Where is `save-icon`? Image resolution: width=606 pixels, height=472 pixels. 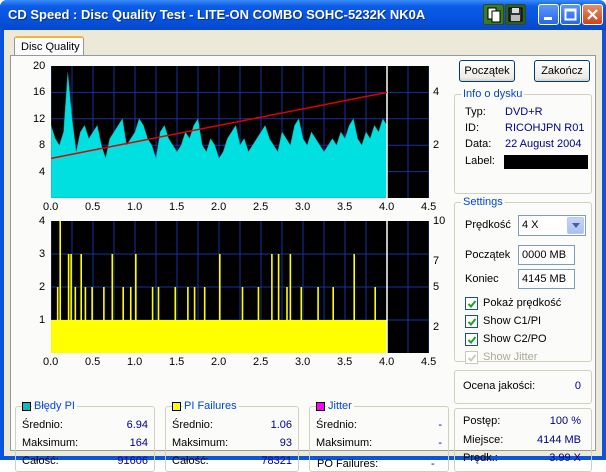
save-icon is located at coordinates (515, 14).